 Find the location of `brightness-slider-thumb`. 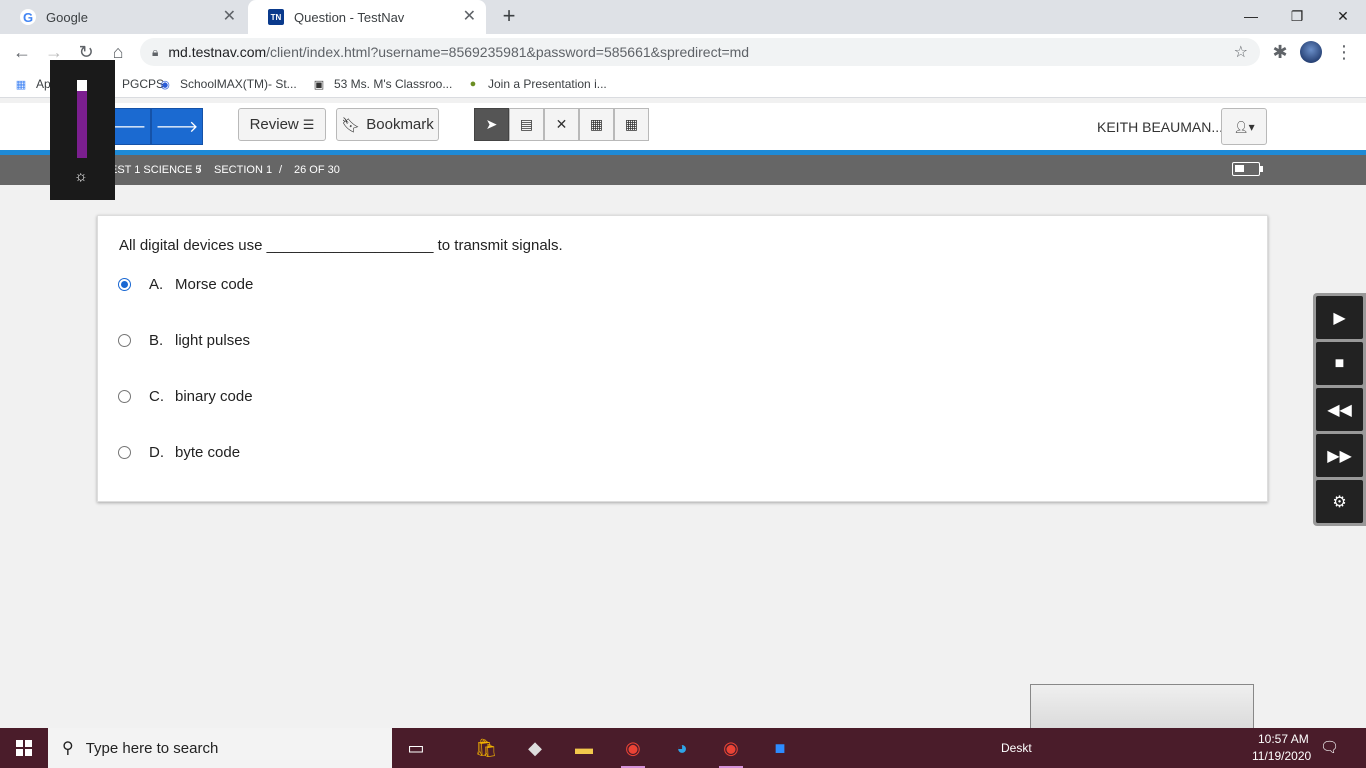

brightness-slider-thumb is located at coordinates (82, 85).